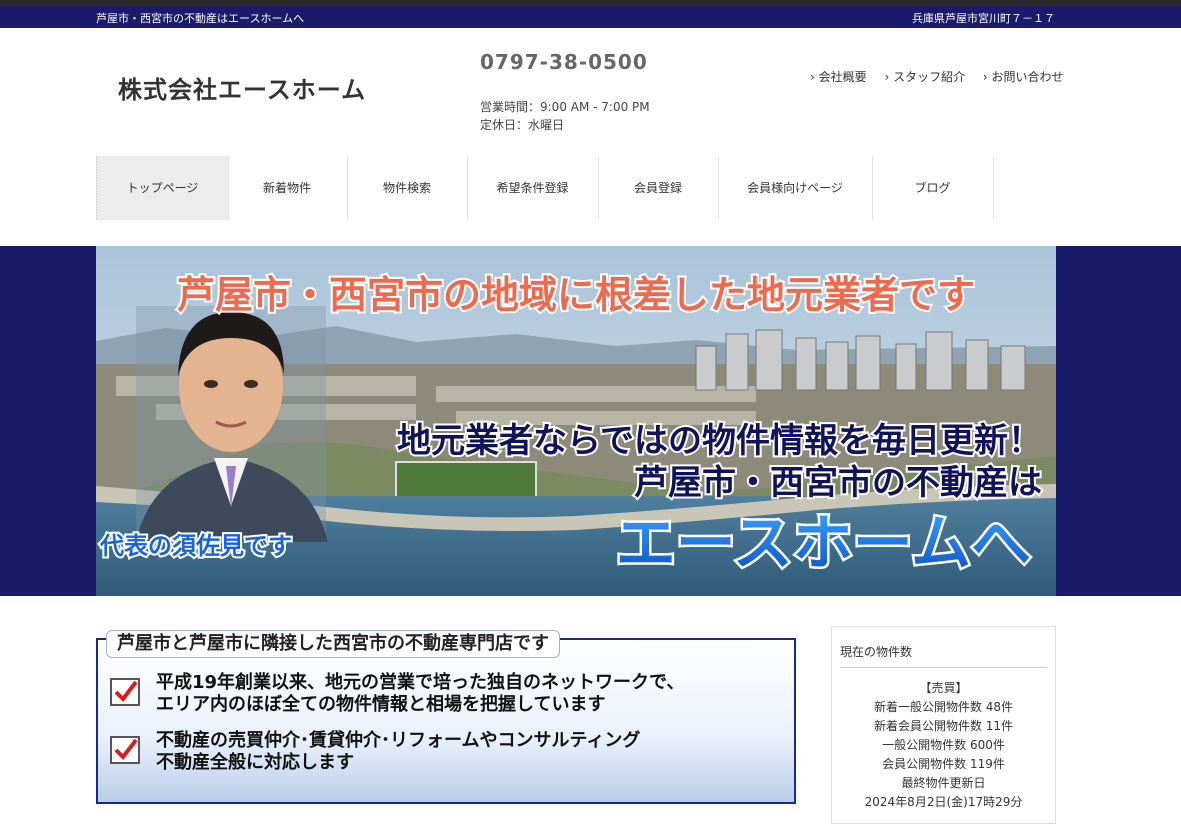  I want to click on widget-line: 2024年8月2日(金)17時29分, so click(943, 802).